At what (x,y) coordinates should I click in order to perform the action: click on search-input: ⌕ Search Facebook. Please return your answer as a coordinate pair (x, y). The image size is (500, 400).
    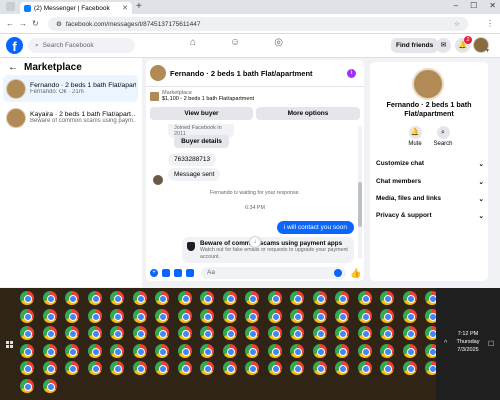
    Looking at the image, I should click on (81, 45).